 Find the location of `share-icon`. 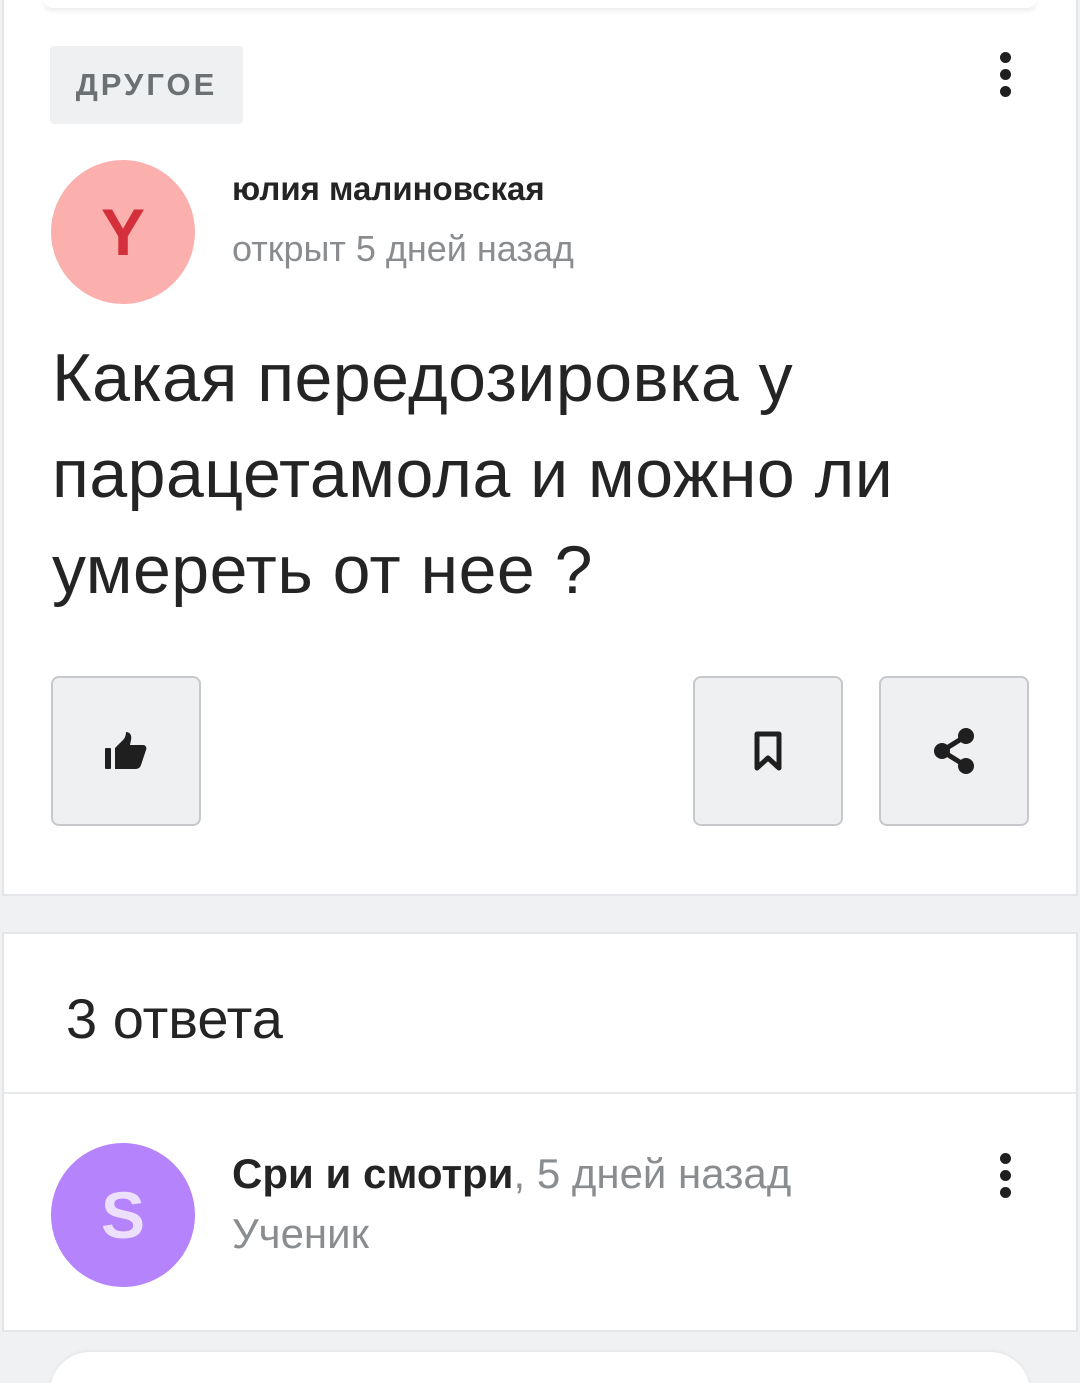

share-icon is located at coordinates (954, 751).